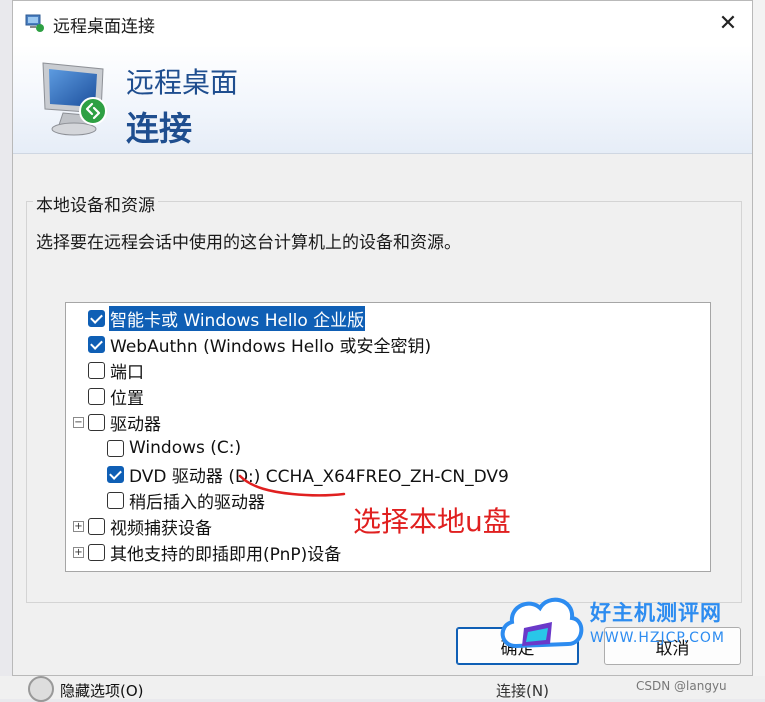 The height and width of the screenshot is (702, 765). What do you see at coordinates (102, 690) in the screenshot?
I see `background-hide-options-label: 隐藏选项(O)` at bounding box center [102, 690].